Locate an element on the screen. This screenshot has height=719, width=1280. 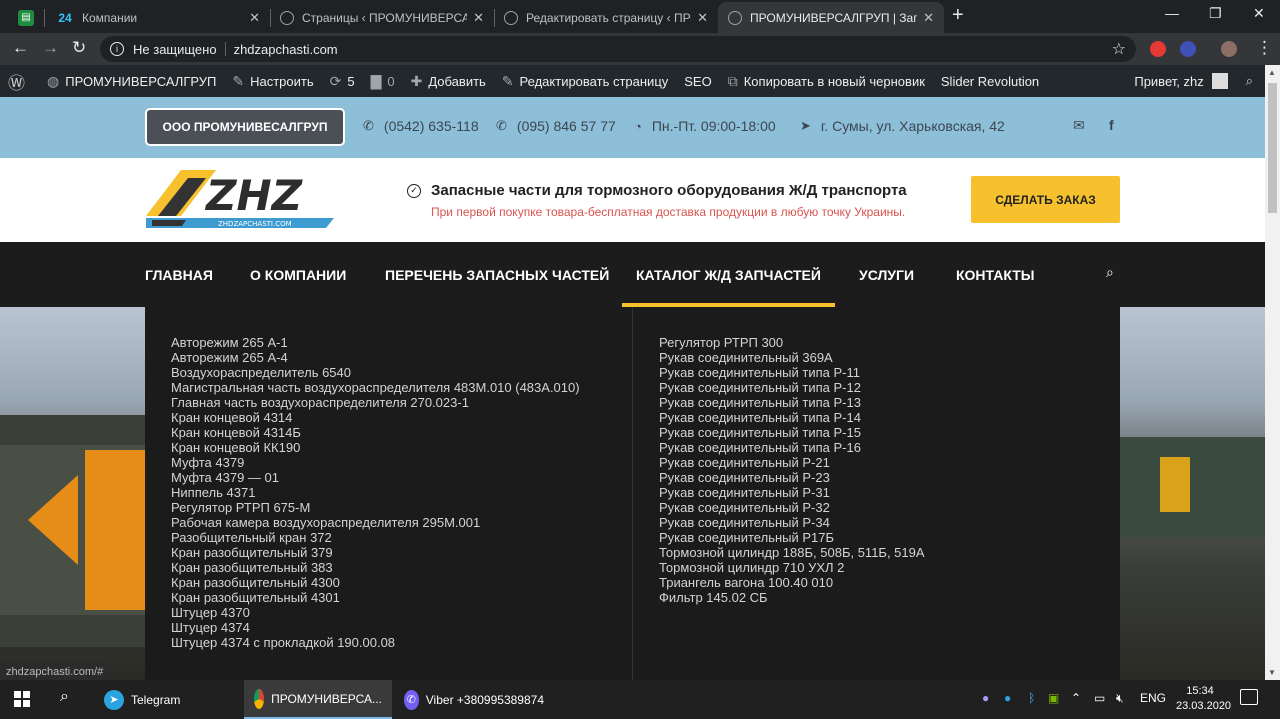
wp-slider-revolution: Slider Revolution is located at coordinates (990, 81).